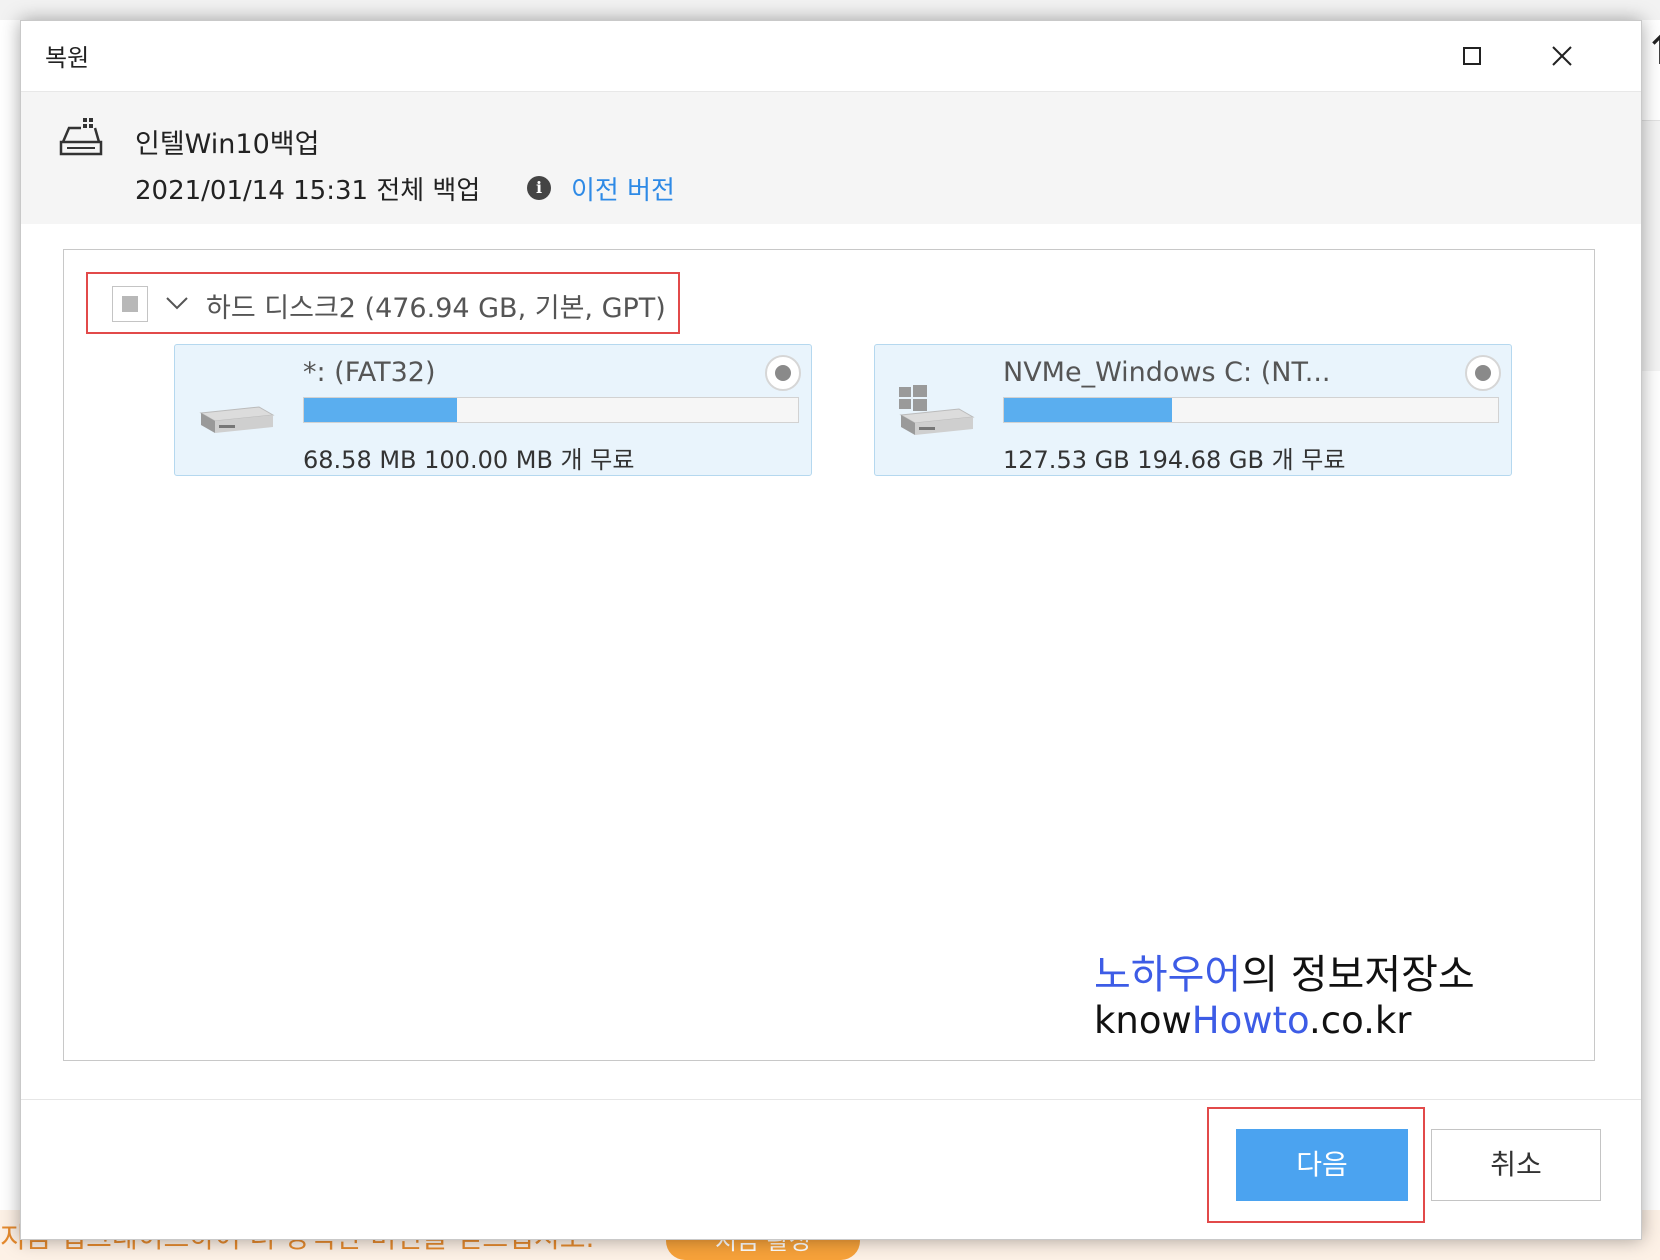  I want to click on partition-card-fat32: *: (FAT32) 68.58 MB 100.00 MB 개 무료, so click(493, 410).